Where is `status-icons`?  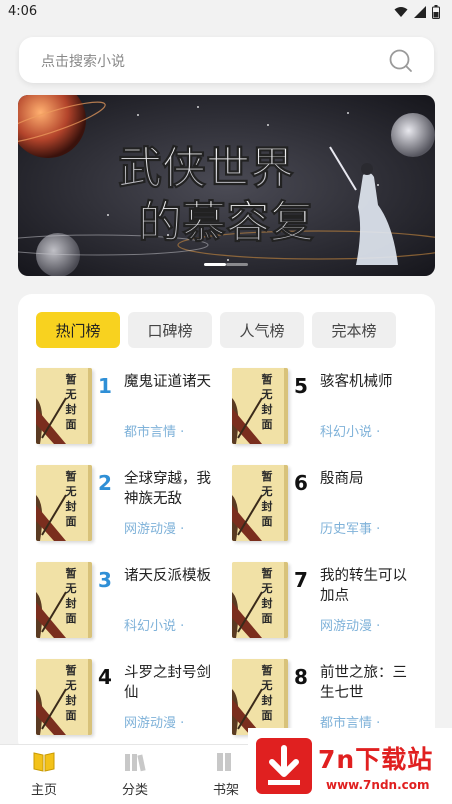
status-icons is located at coordinates (417, 12).